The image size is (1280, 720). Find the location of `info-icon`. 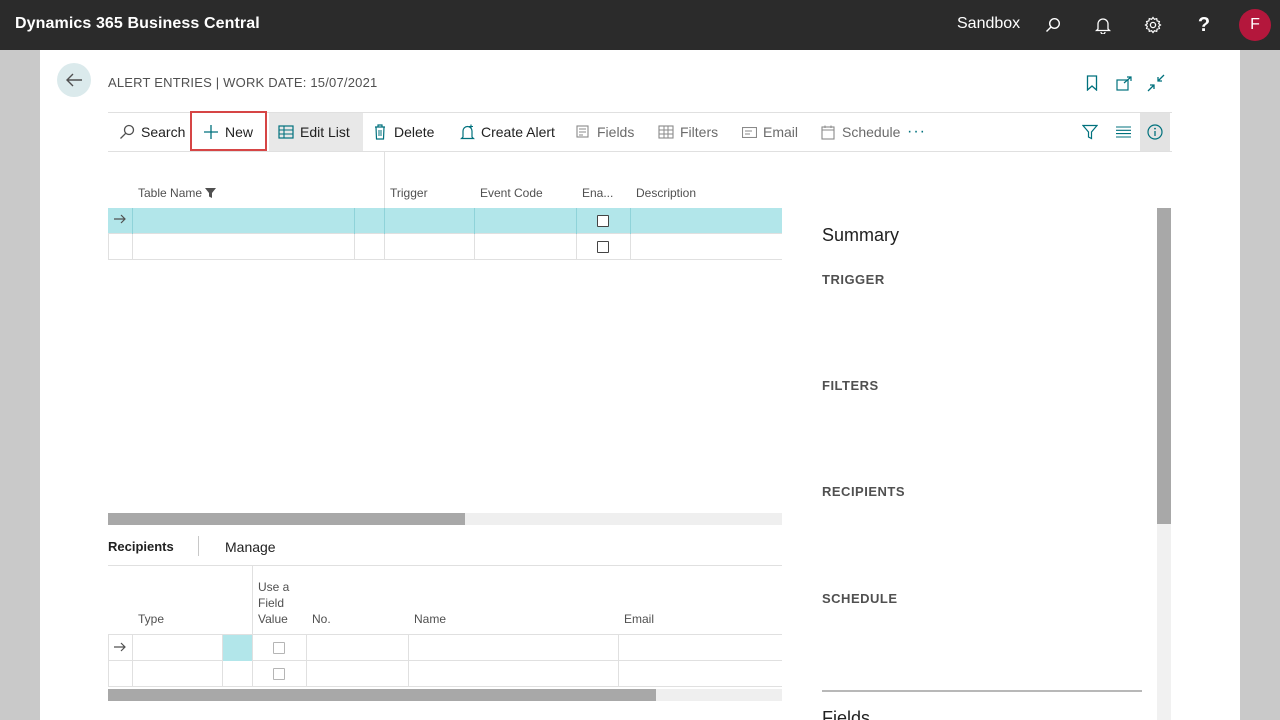

info-icon is located at coordinates (1155, 132).